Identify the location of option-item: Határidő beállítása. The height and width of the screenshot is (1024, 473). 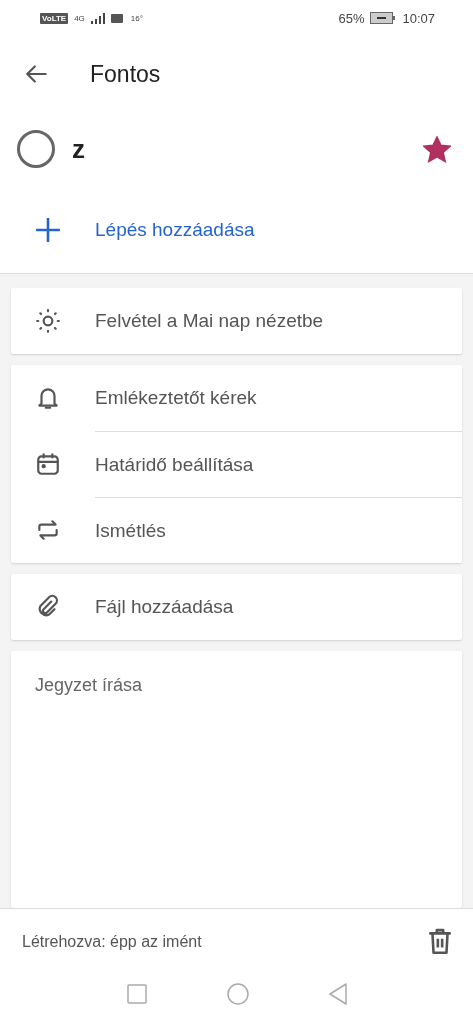
(174, 464).